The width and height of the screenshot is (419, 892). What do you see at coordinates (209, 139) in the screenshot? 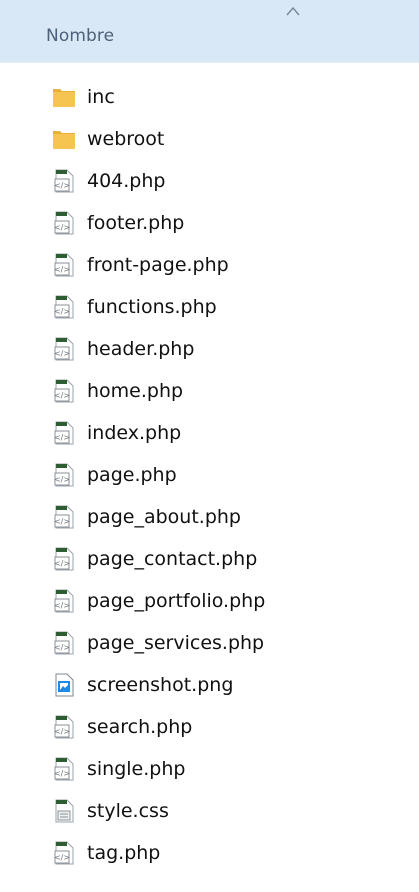
I see `file-row: webroot` at bounding box center [209, 139].